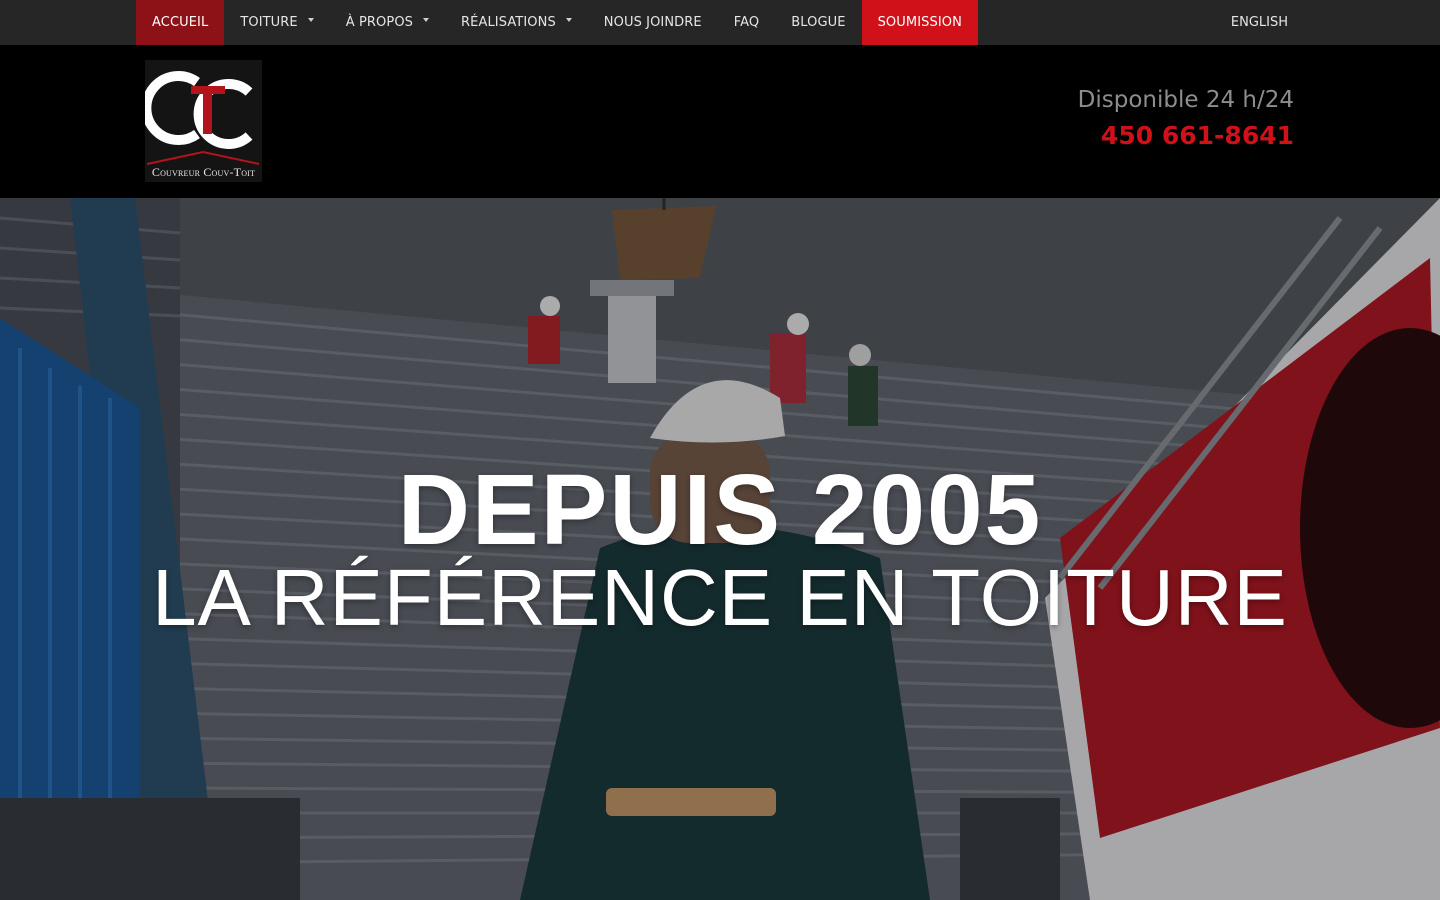  I want to click on nav-item-label: SOUMISSION, so click(919, 22).